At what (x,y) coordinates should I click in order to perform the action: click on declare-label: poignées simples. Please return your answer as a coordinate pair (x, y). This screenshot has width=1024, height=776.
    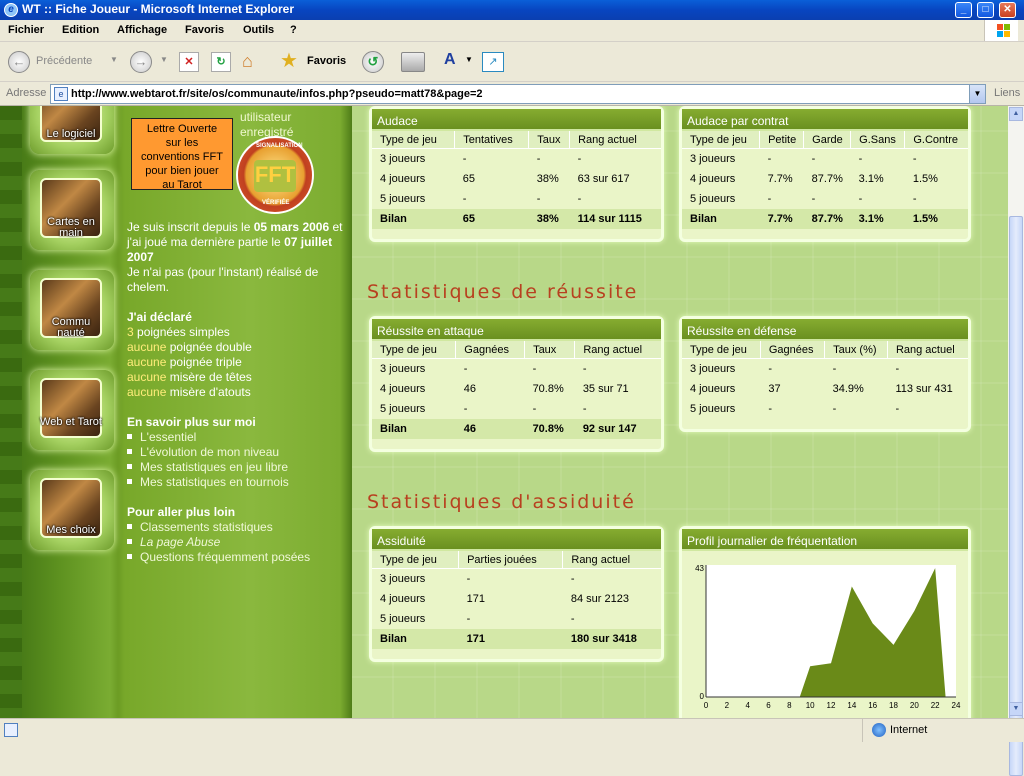
    Looking at the image, I should click on (183, 332).